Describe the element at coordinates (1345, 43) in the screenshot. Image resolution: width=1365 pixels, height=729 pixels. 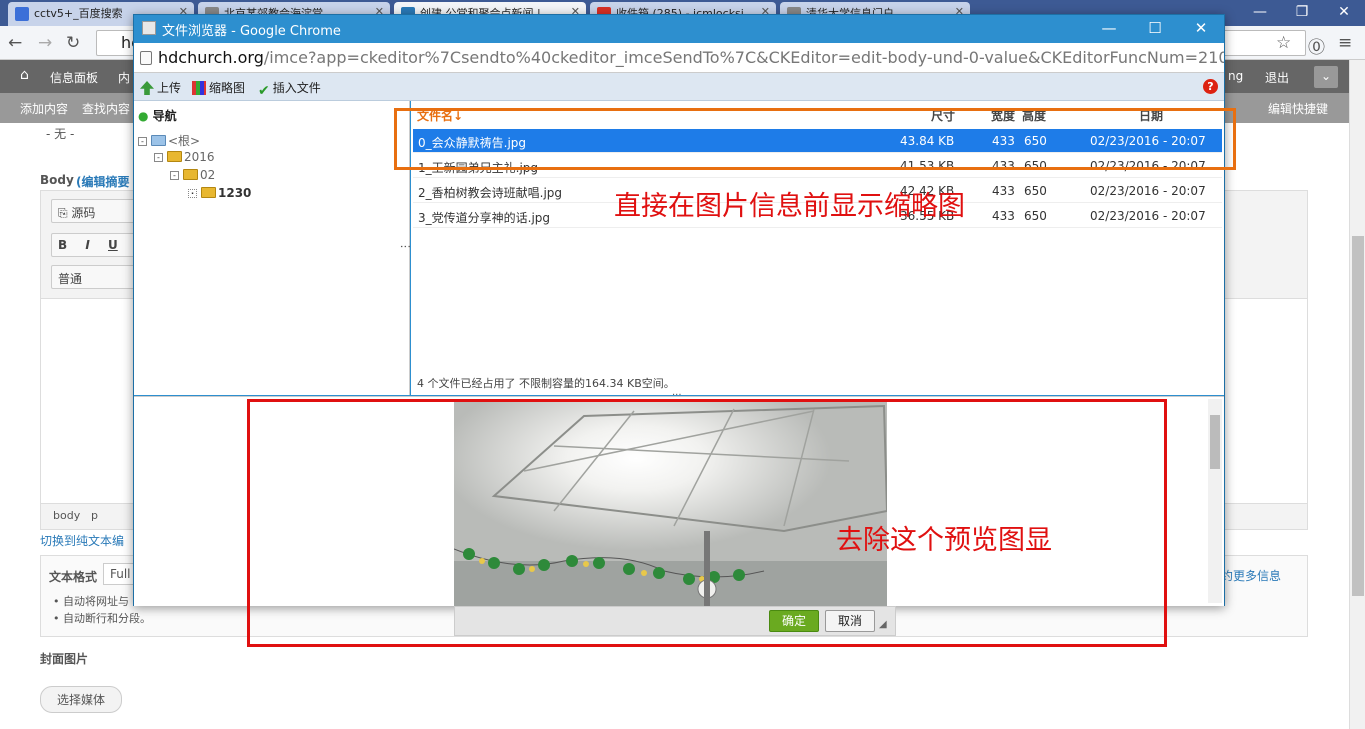
I see `menu-icon: ≡` at that location.